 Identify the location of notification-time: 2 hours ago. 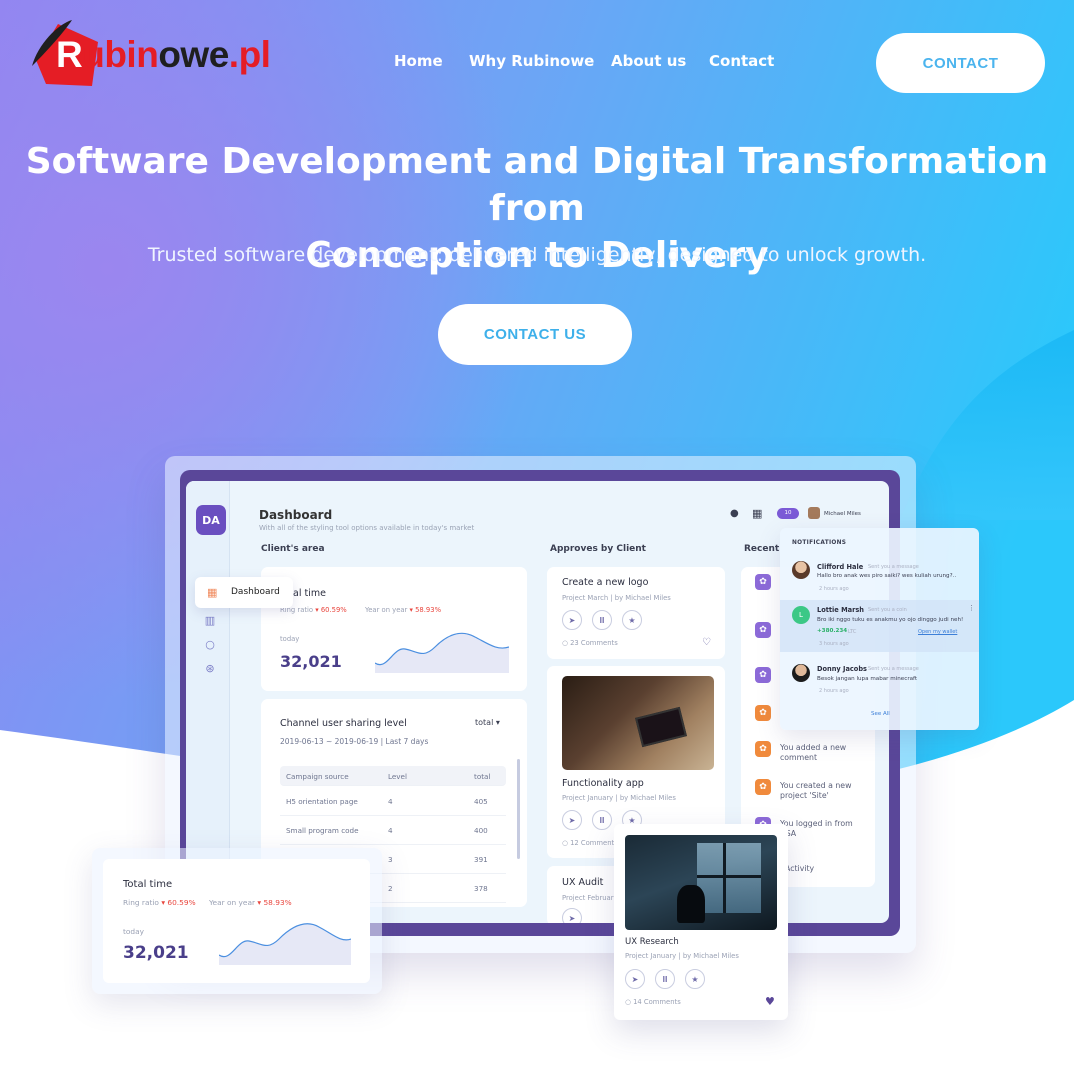
(834, 691).